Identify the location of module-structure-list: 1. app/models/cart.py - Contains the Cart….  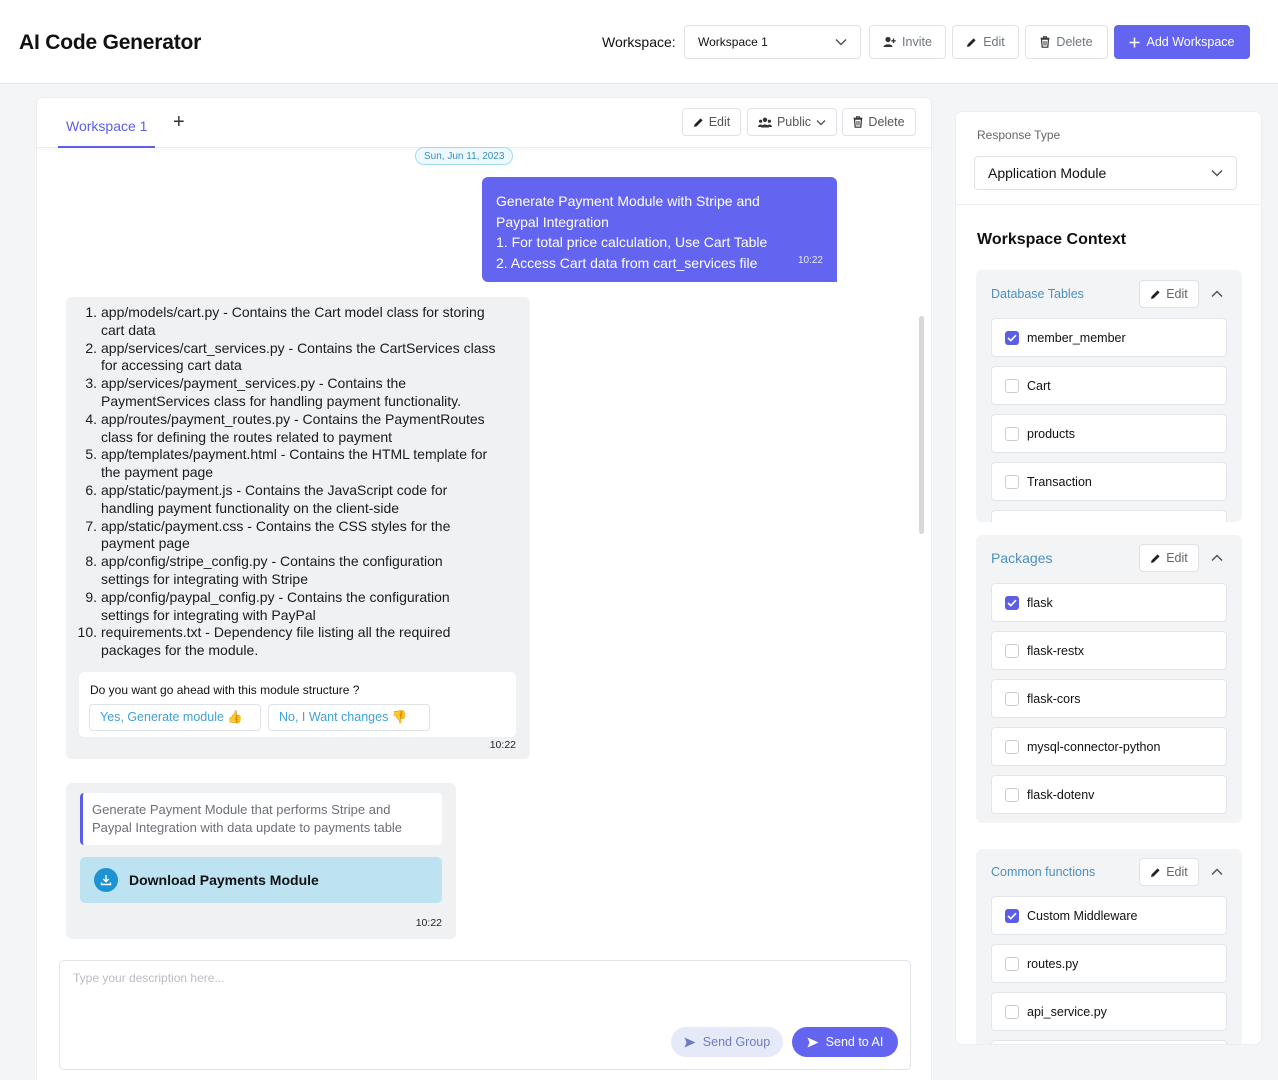
(299, 482).